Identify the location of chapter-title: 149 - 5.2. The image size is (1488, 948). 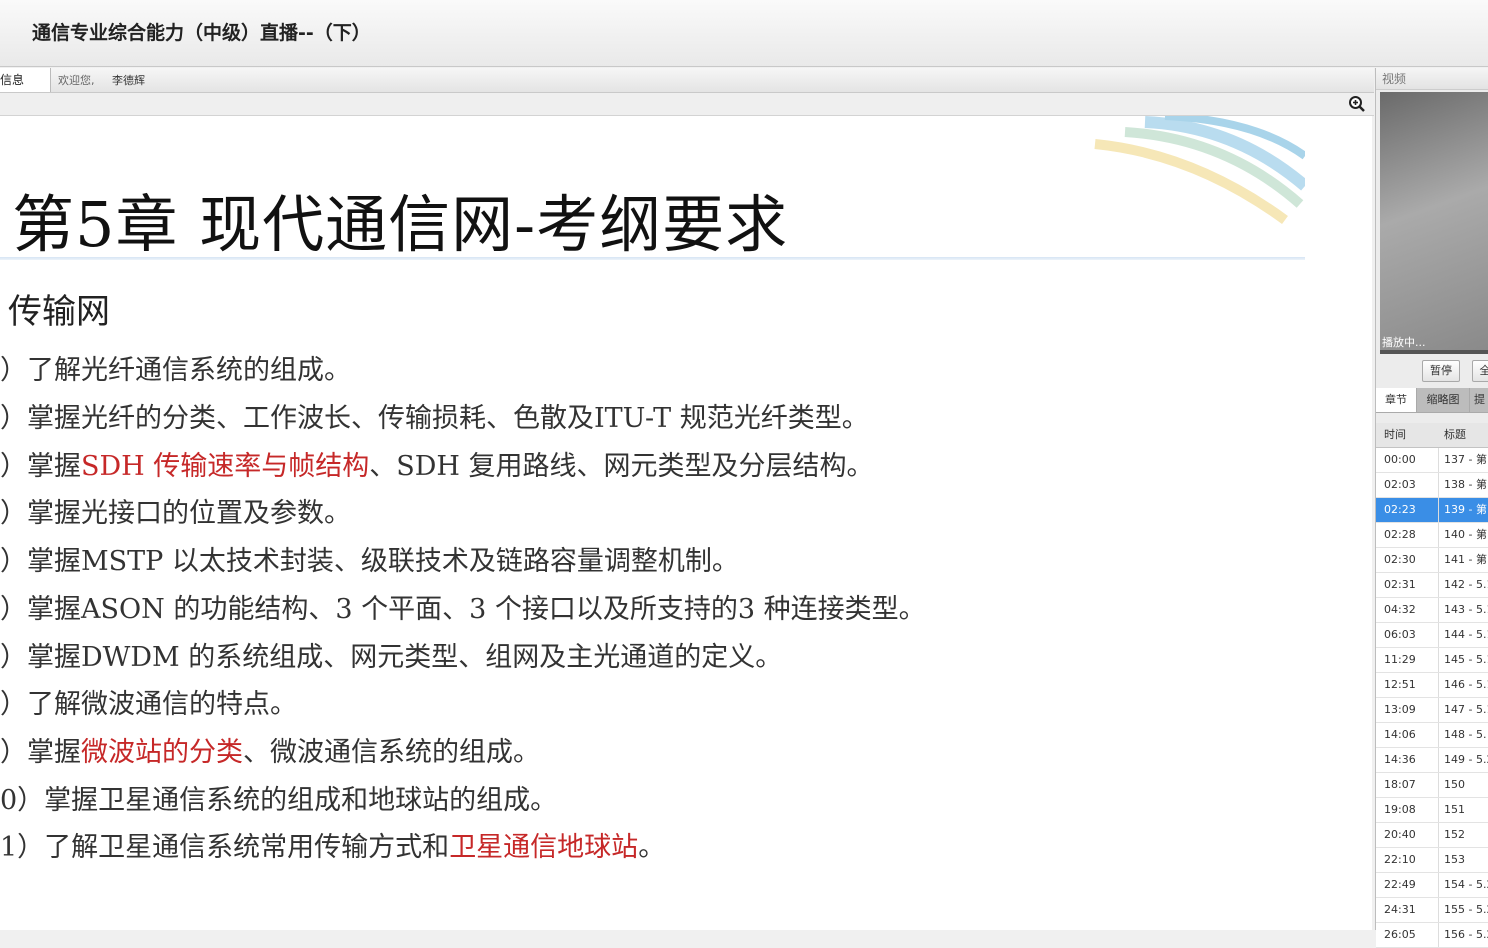
(1466, 759).